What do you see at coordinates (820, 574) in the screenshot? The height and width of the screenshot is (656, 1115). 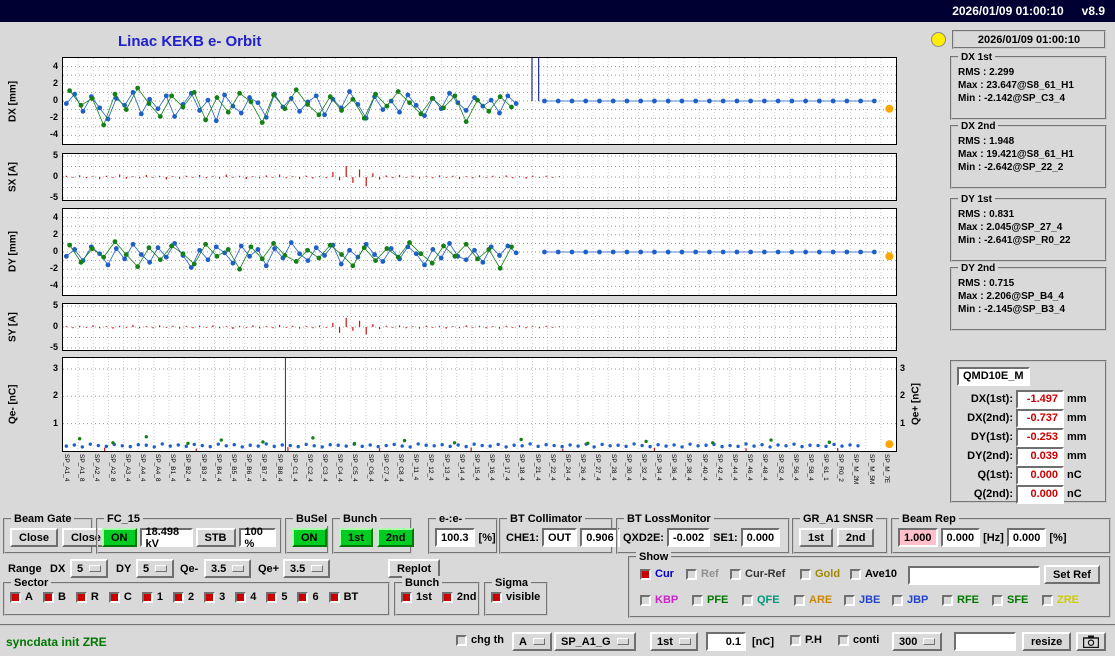 I see `show-gold-checkbox: Gold` at bounding box center [820, 574].